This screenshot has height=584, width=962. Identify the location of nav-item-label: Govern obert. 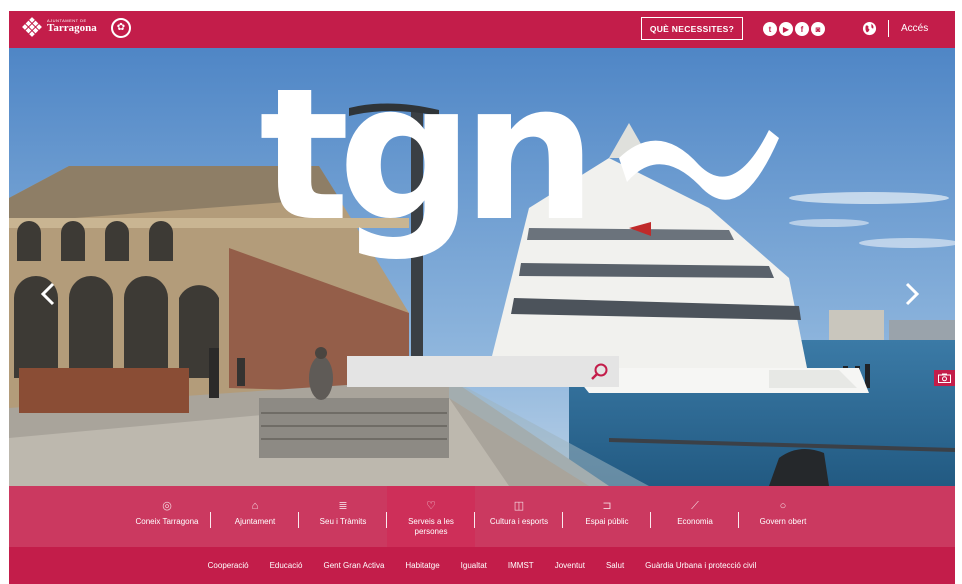
(783, 521).